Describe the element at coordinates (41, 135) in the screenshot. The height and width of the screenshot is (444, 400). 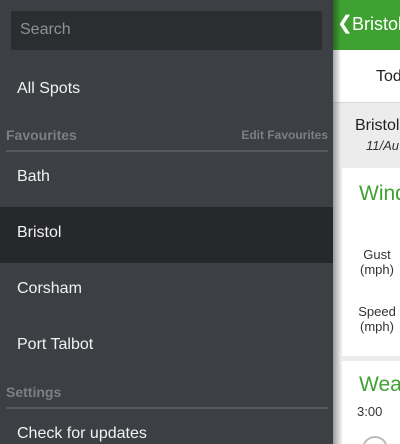
I see `favourites-title: Favourites` at that location.